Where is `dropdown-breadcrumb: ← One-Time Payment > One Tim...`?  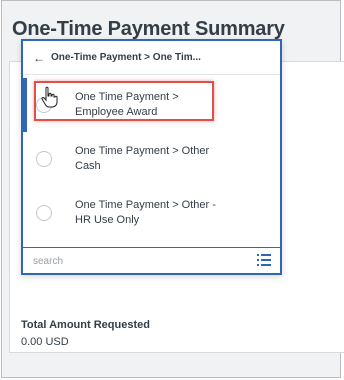
dropdown-breadcrumb: ← One-Time Payment > One Tim... is located at coordinates (151, 58).